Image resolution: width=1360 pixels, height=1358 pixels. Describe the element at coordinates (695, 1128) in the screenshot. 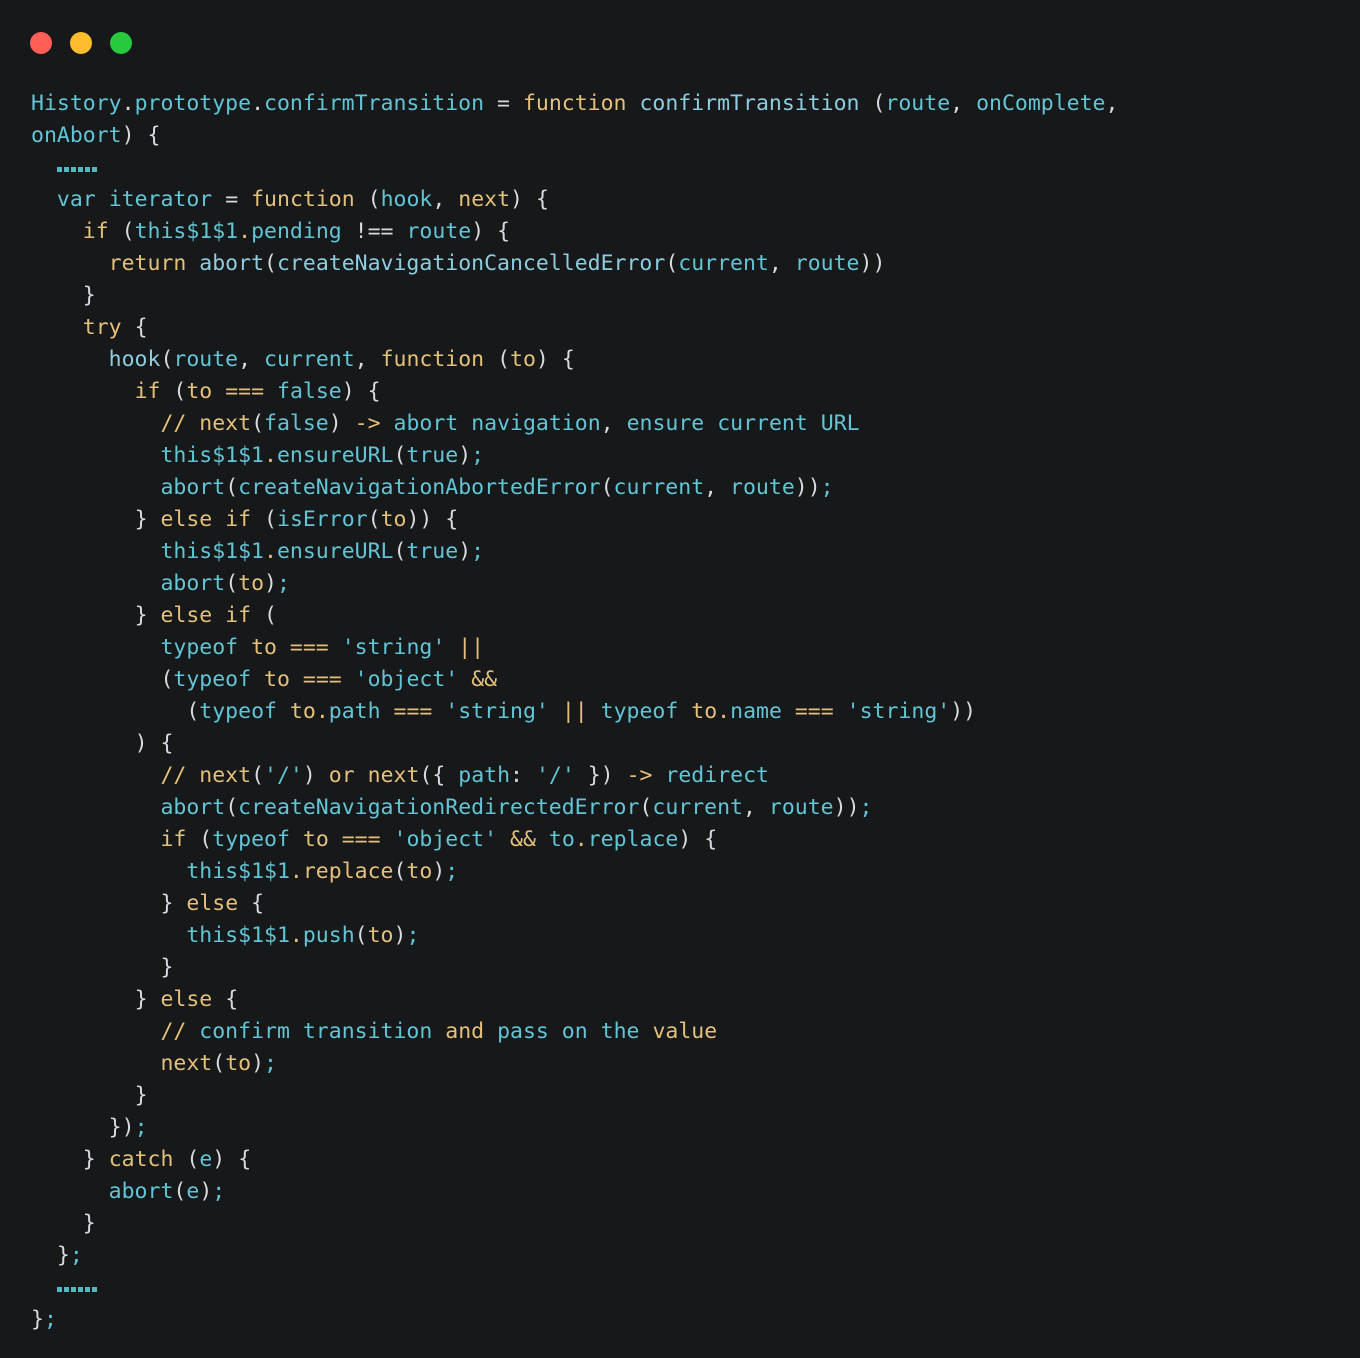

I see `code-line: });` at that location.